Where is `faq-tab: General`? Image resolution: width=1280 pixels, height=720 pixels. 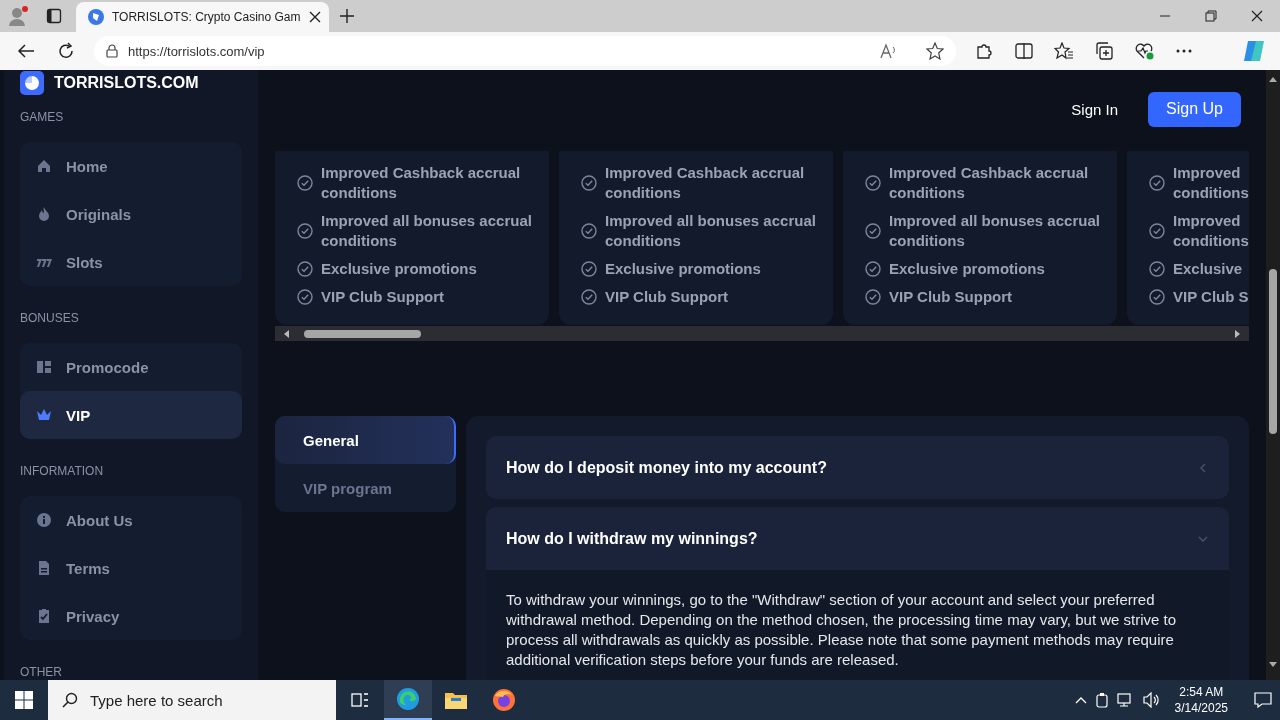
faq-tab: General is located at coordinates (365, 440).